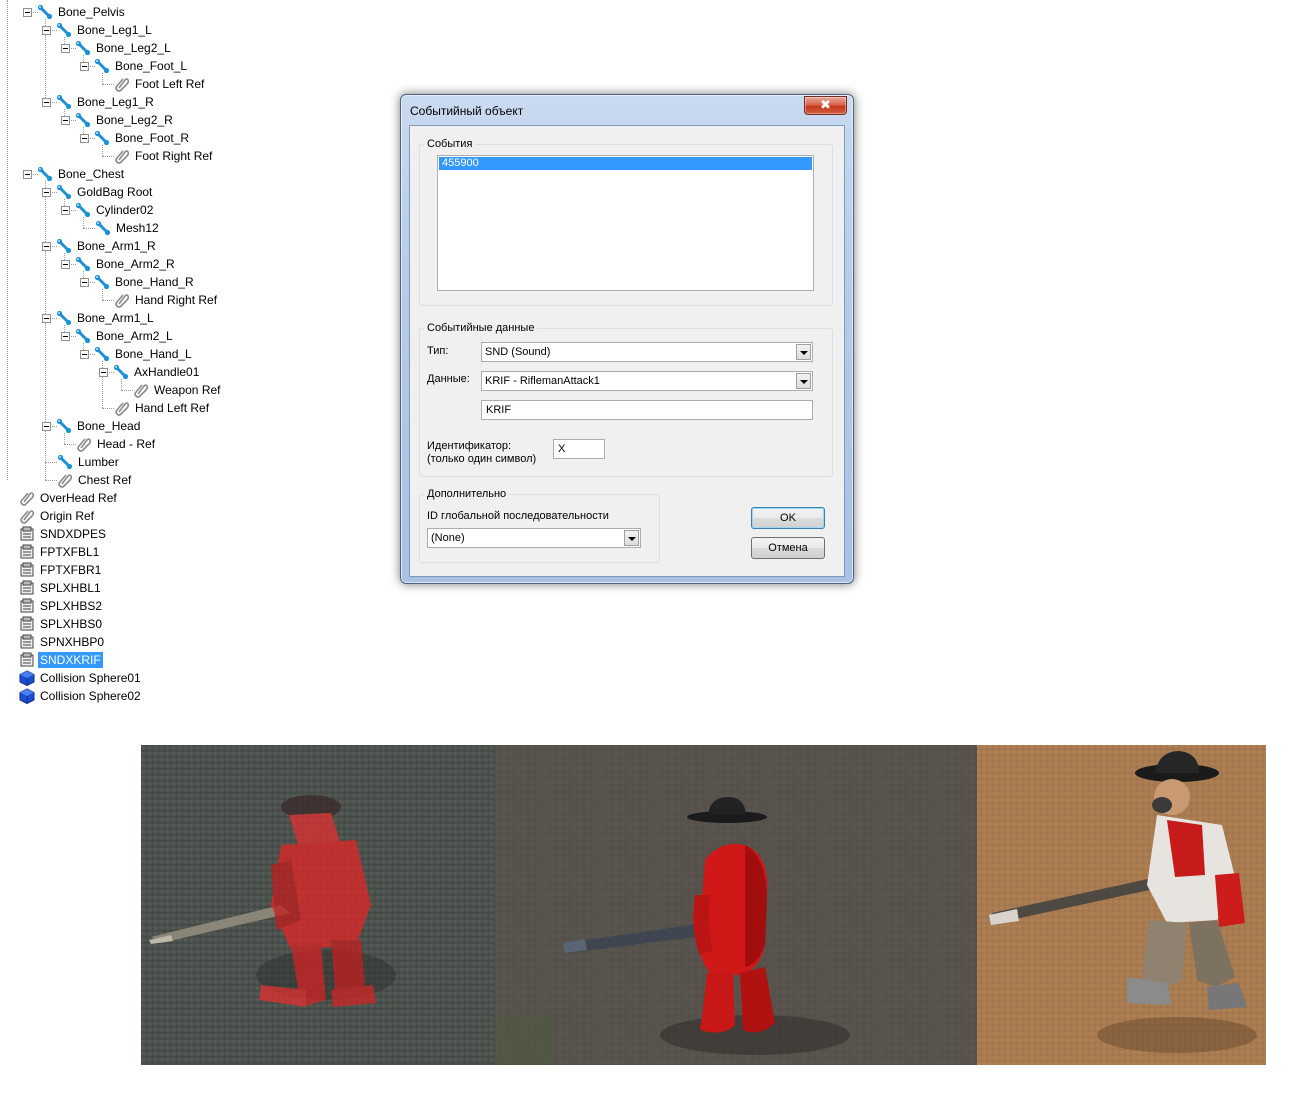 The height and width of the screenshot is (1106, 1310). I want to click on tree-node: Hand Left Ref, so click(162, 408).